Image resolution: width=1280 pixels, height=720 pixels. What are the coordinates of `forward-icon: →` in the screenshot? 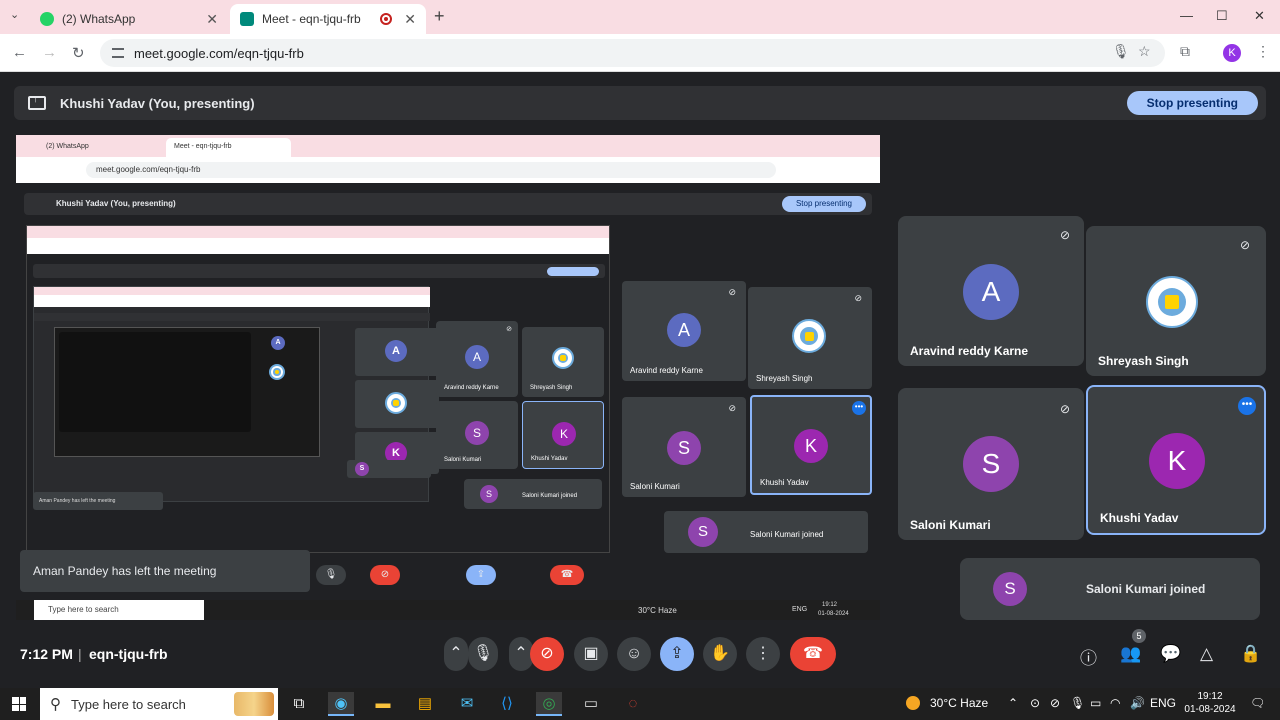 It's located at (49, 52).